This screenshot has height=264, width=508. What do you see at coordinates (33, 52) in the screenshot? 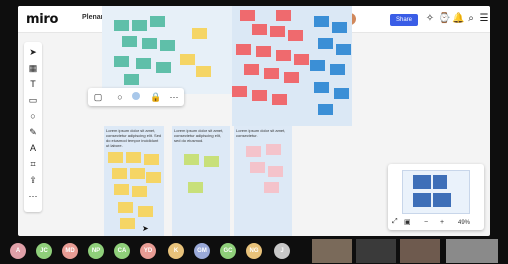
I see `select-icon: ➤` at bounding box center [33, 52].